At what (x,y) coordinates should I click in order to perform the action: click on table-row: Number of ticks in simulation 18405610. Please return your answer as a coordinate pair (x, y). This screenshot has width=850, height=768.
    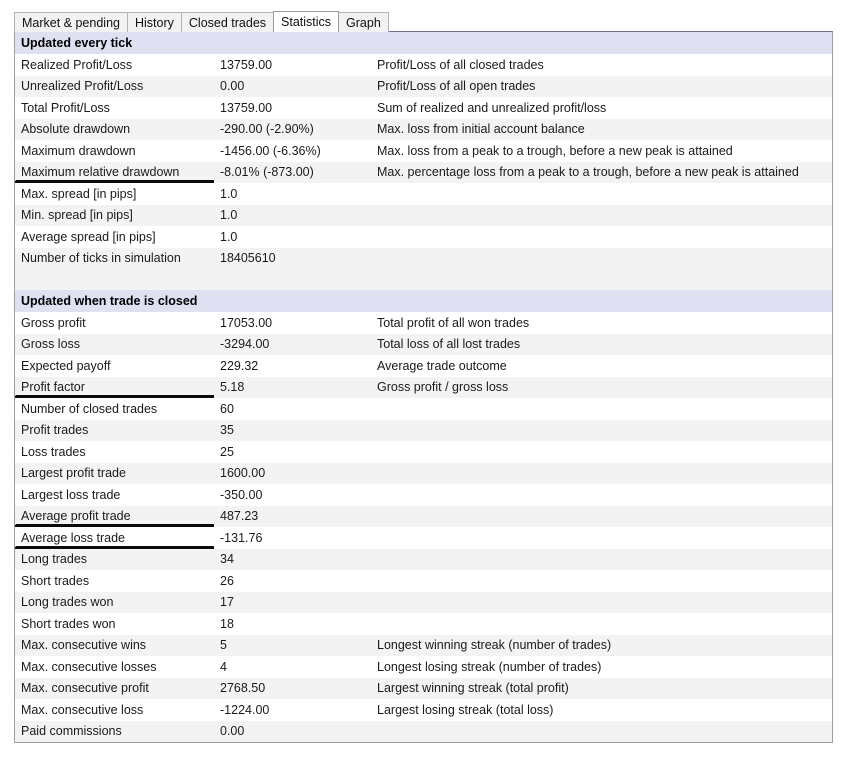
    Looking at the image, I should click on (423, 258).